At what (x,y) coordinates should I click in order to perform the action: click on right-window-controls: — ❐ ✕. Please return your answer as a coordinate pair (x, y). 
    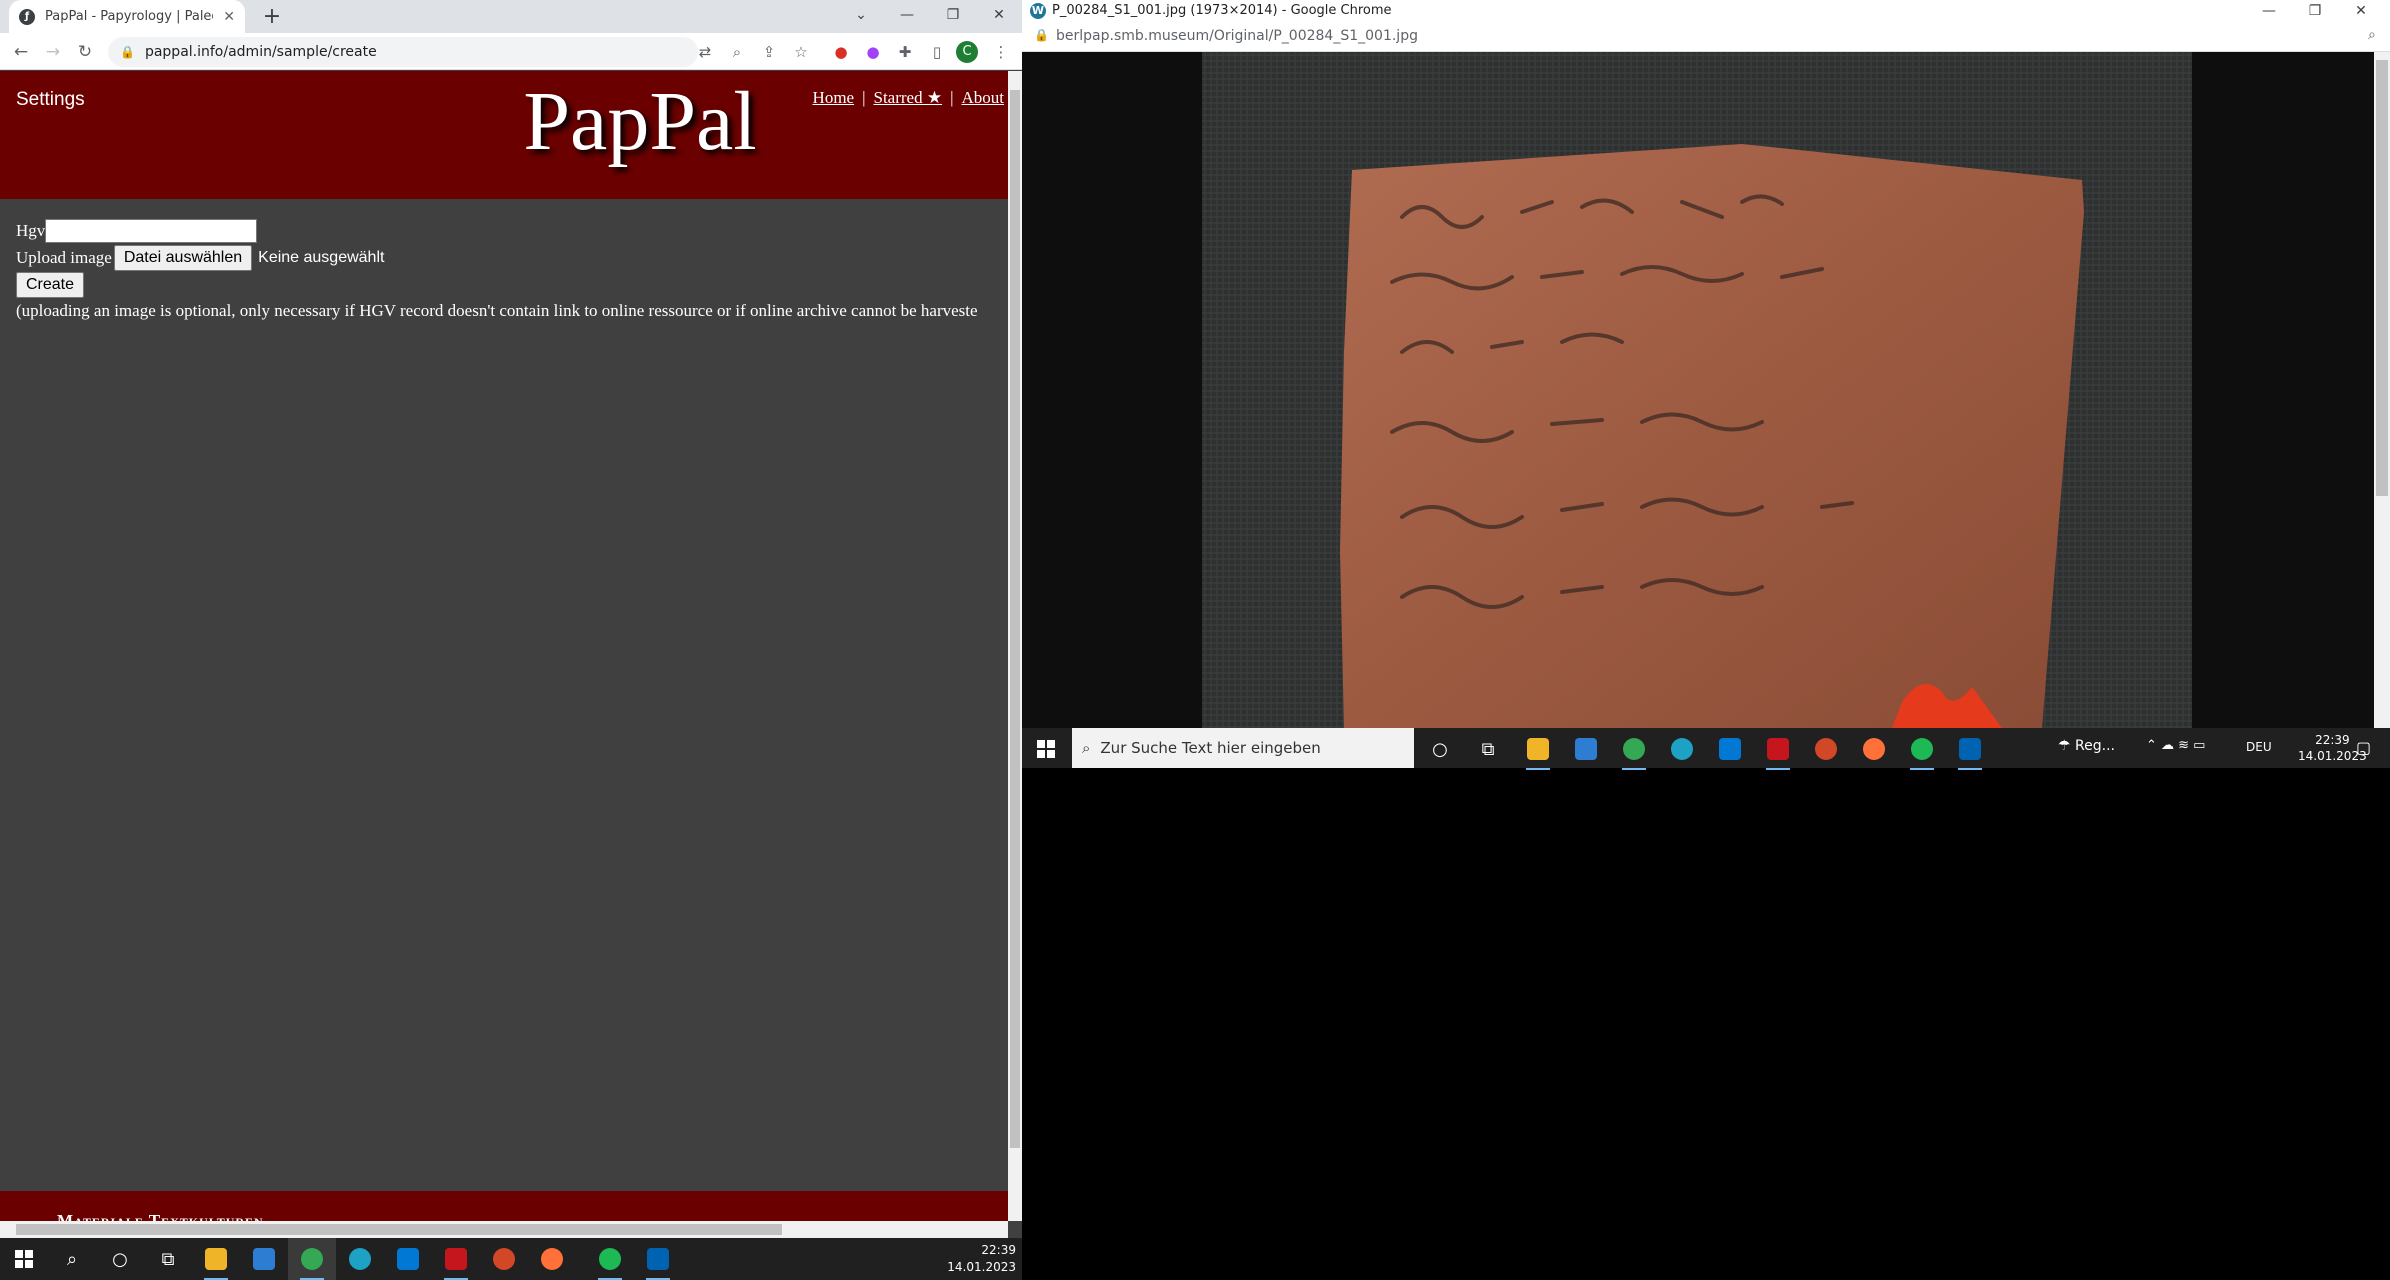
    Looking at the image, I should click on (2315, 11).